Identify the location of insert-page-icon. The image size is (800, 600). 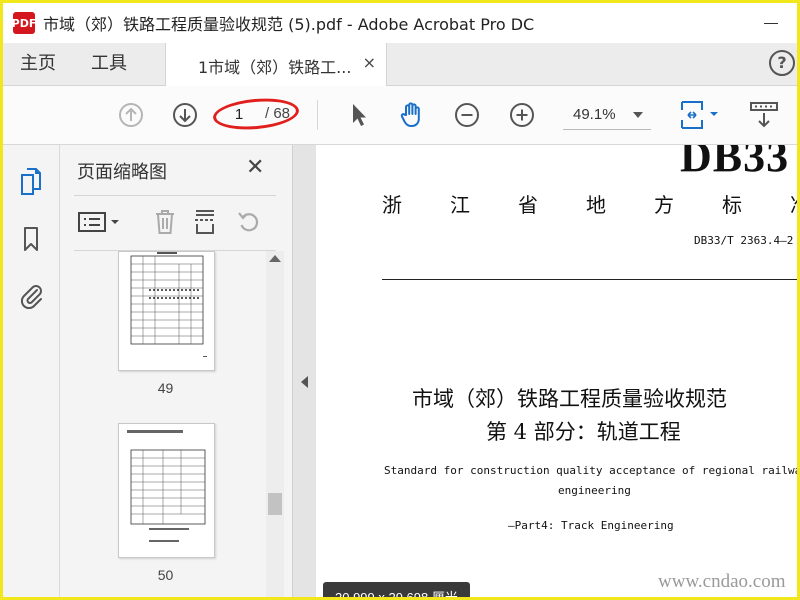
(205, 222).